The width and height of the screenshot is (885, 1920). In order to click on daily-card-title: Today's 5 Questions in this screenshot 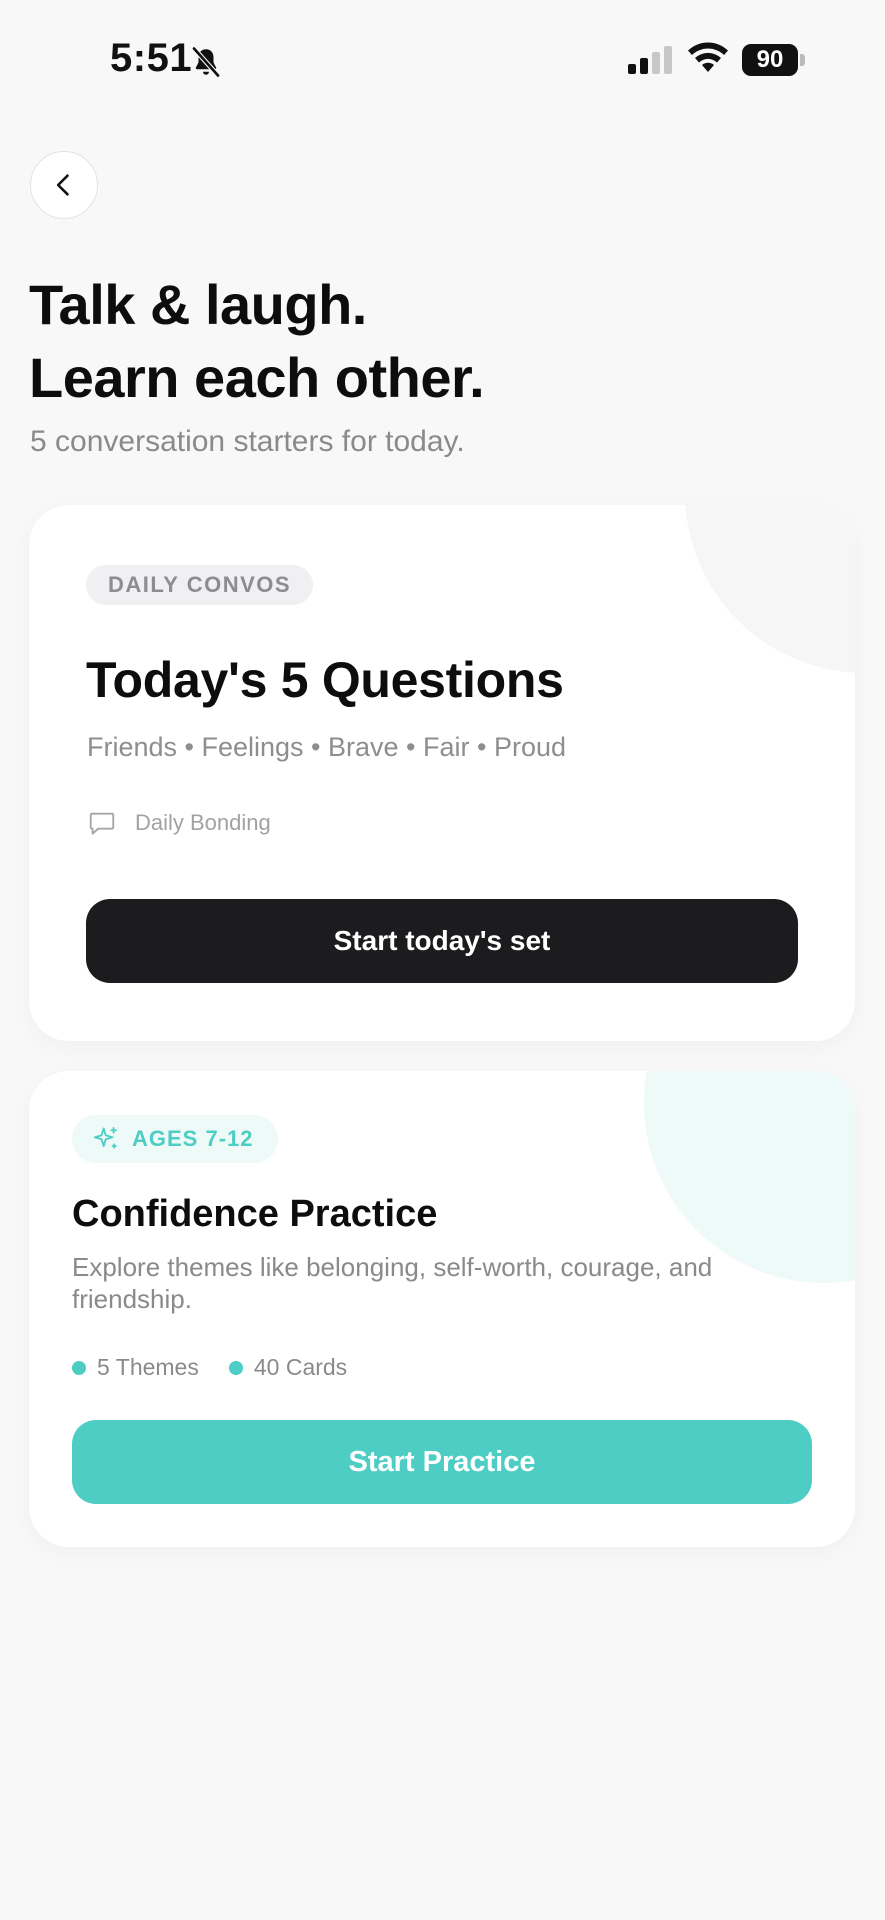, I will do `click(325, 680)`.